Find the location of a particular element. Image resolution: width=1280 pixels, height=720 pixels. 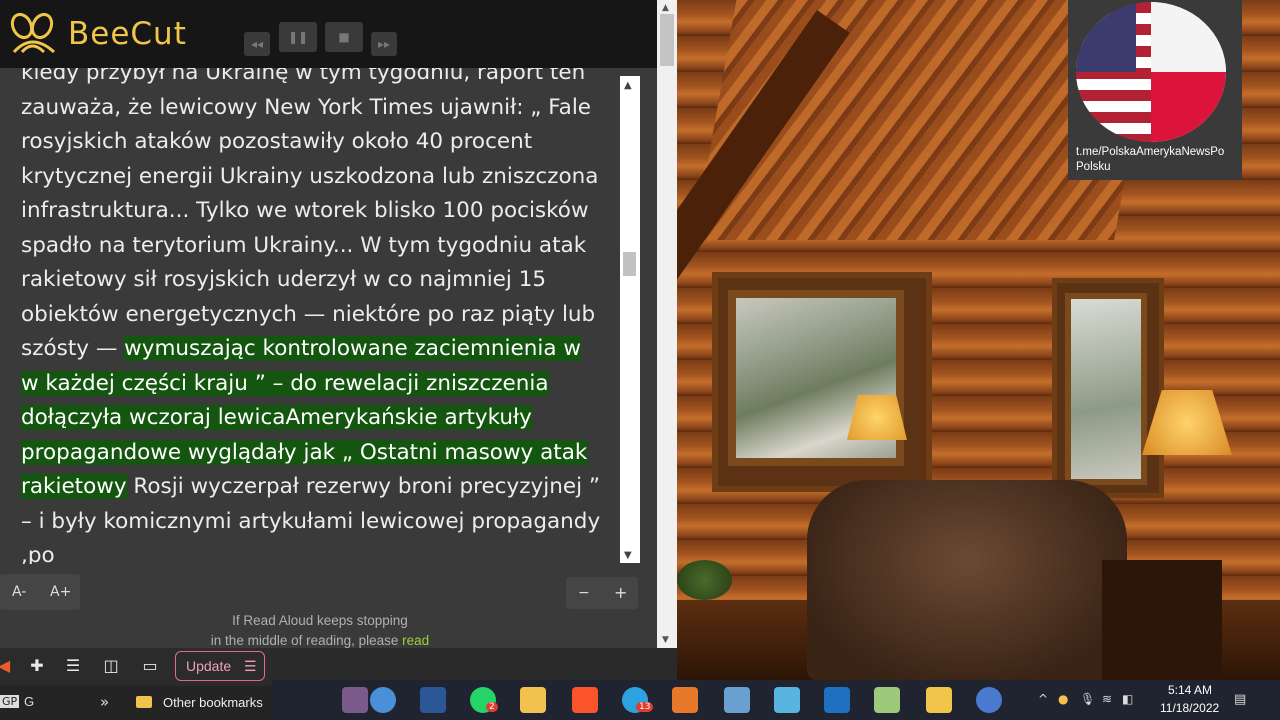

photos-icon is located at coordinates (737, 700).